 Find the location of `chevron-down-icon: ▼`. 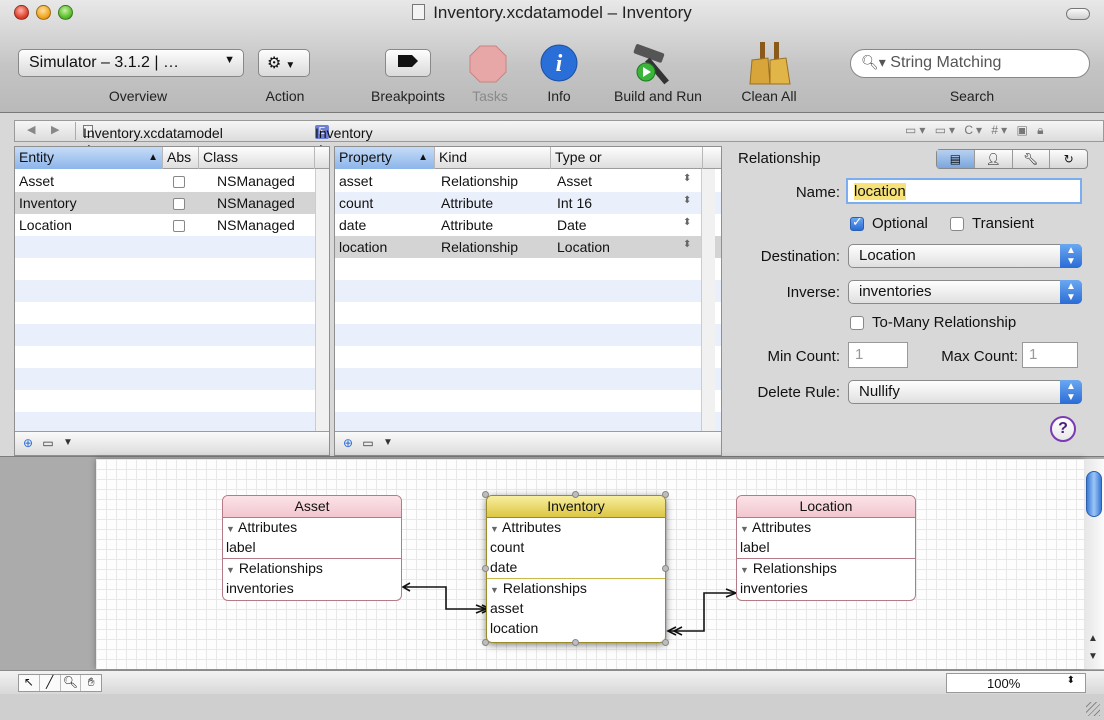

chevron-down-icon: ▼ is located at coordinates (229, 60).